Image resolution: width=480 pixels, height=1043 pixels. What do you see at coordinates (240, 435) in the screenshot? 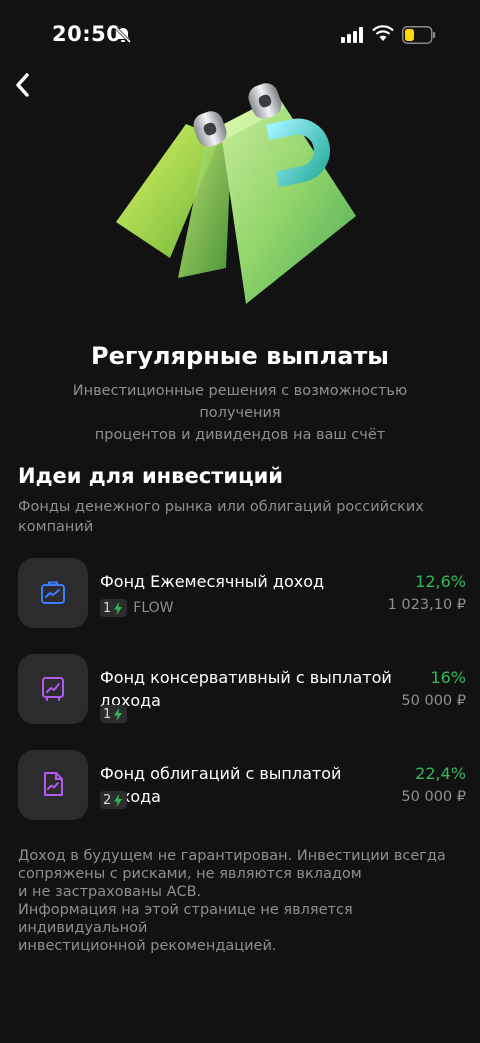
I see `page-subtitle-line: процентов и дивидендов на ваш счёт` at bounding box center [240, 435].